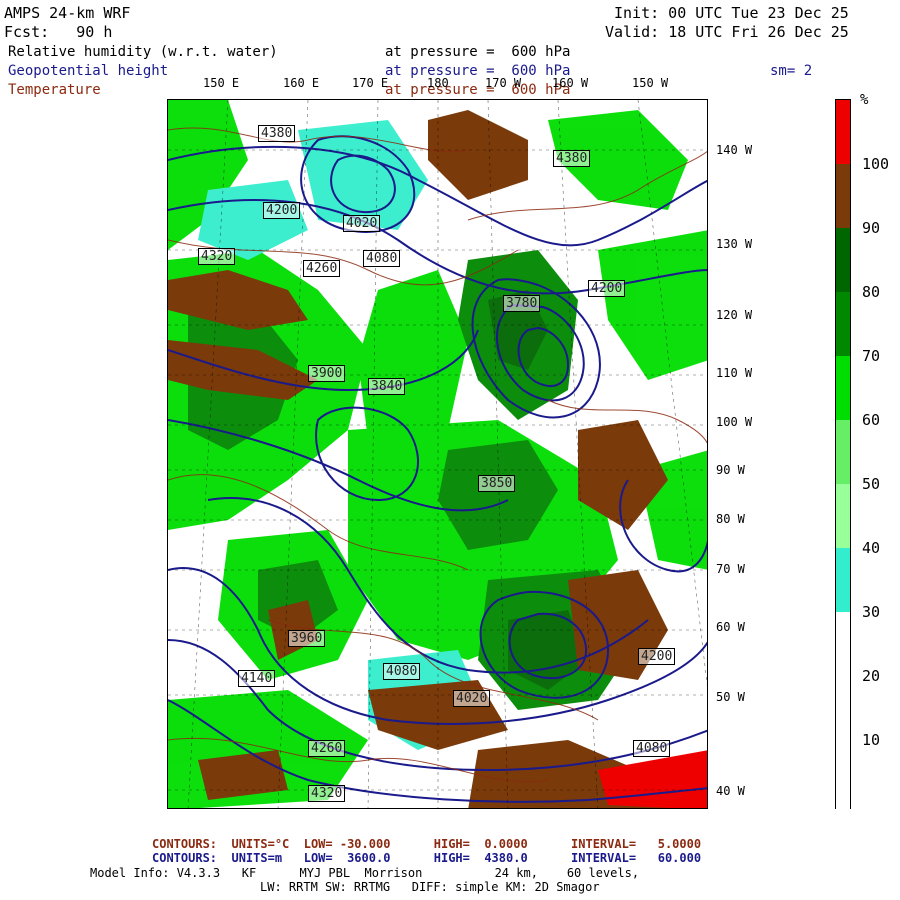  I want to click on model-title: AMPS 24-km WRF, so click(67, 13).